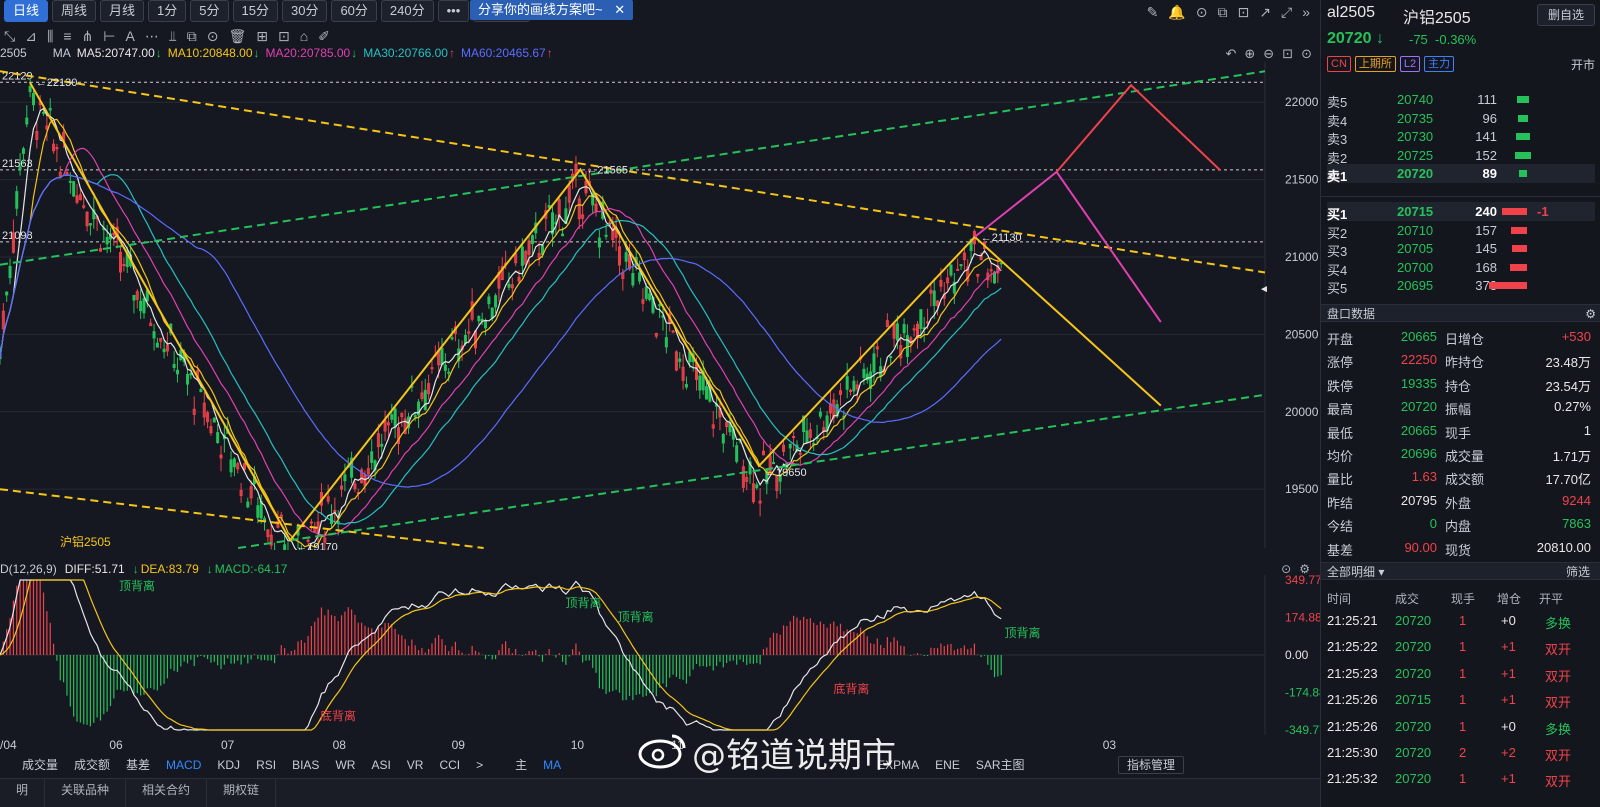 This screenshot has width=1600, height=807. Describe the element at coordinates (1295, 569) in the screenshot. I see `macd-icons: ⊙ ⚙` at that location.